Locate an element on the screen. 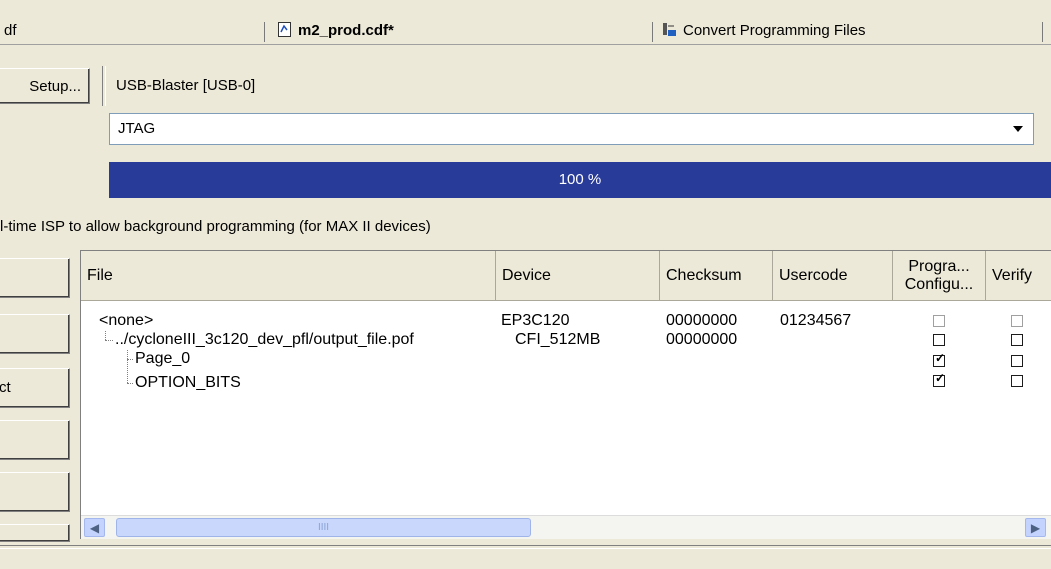 This screenshot has width=1051, height=569. hardware-value: USB-Blaster [USB-0] is located at coordinates (186, 85).